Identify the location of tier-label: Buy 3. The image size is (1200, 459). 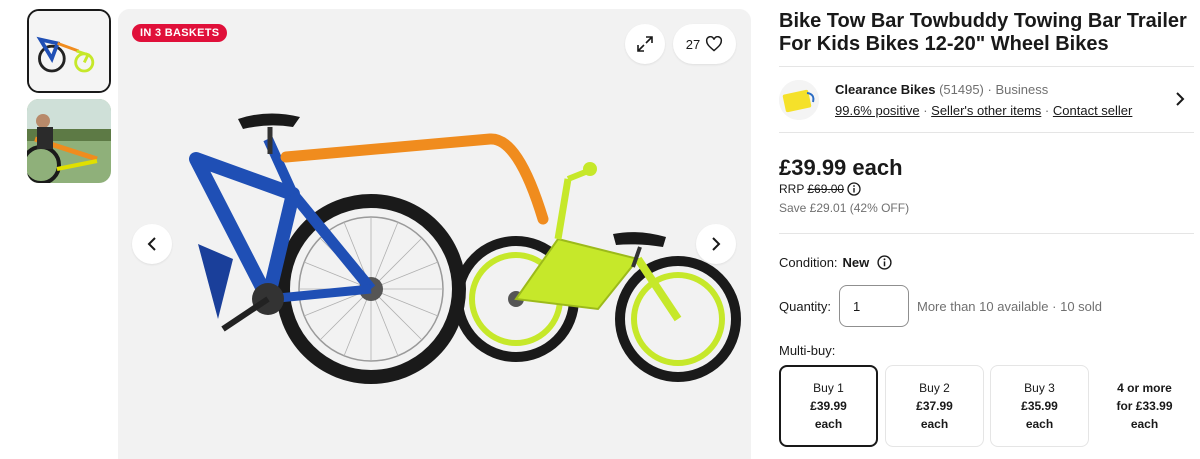
(1039, 388).